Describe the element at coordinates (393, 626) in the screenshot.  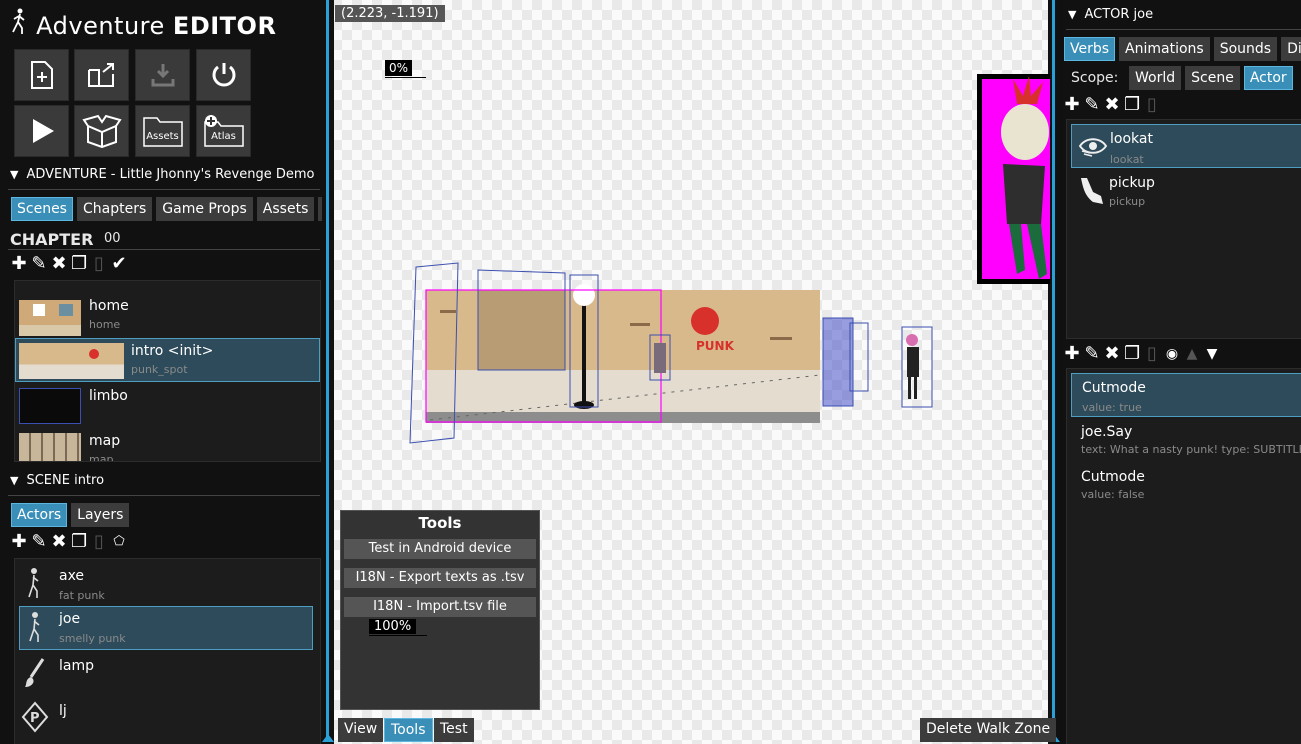
I see `progress-label-tools: 100%` at that location.